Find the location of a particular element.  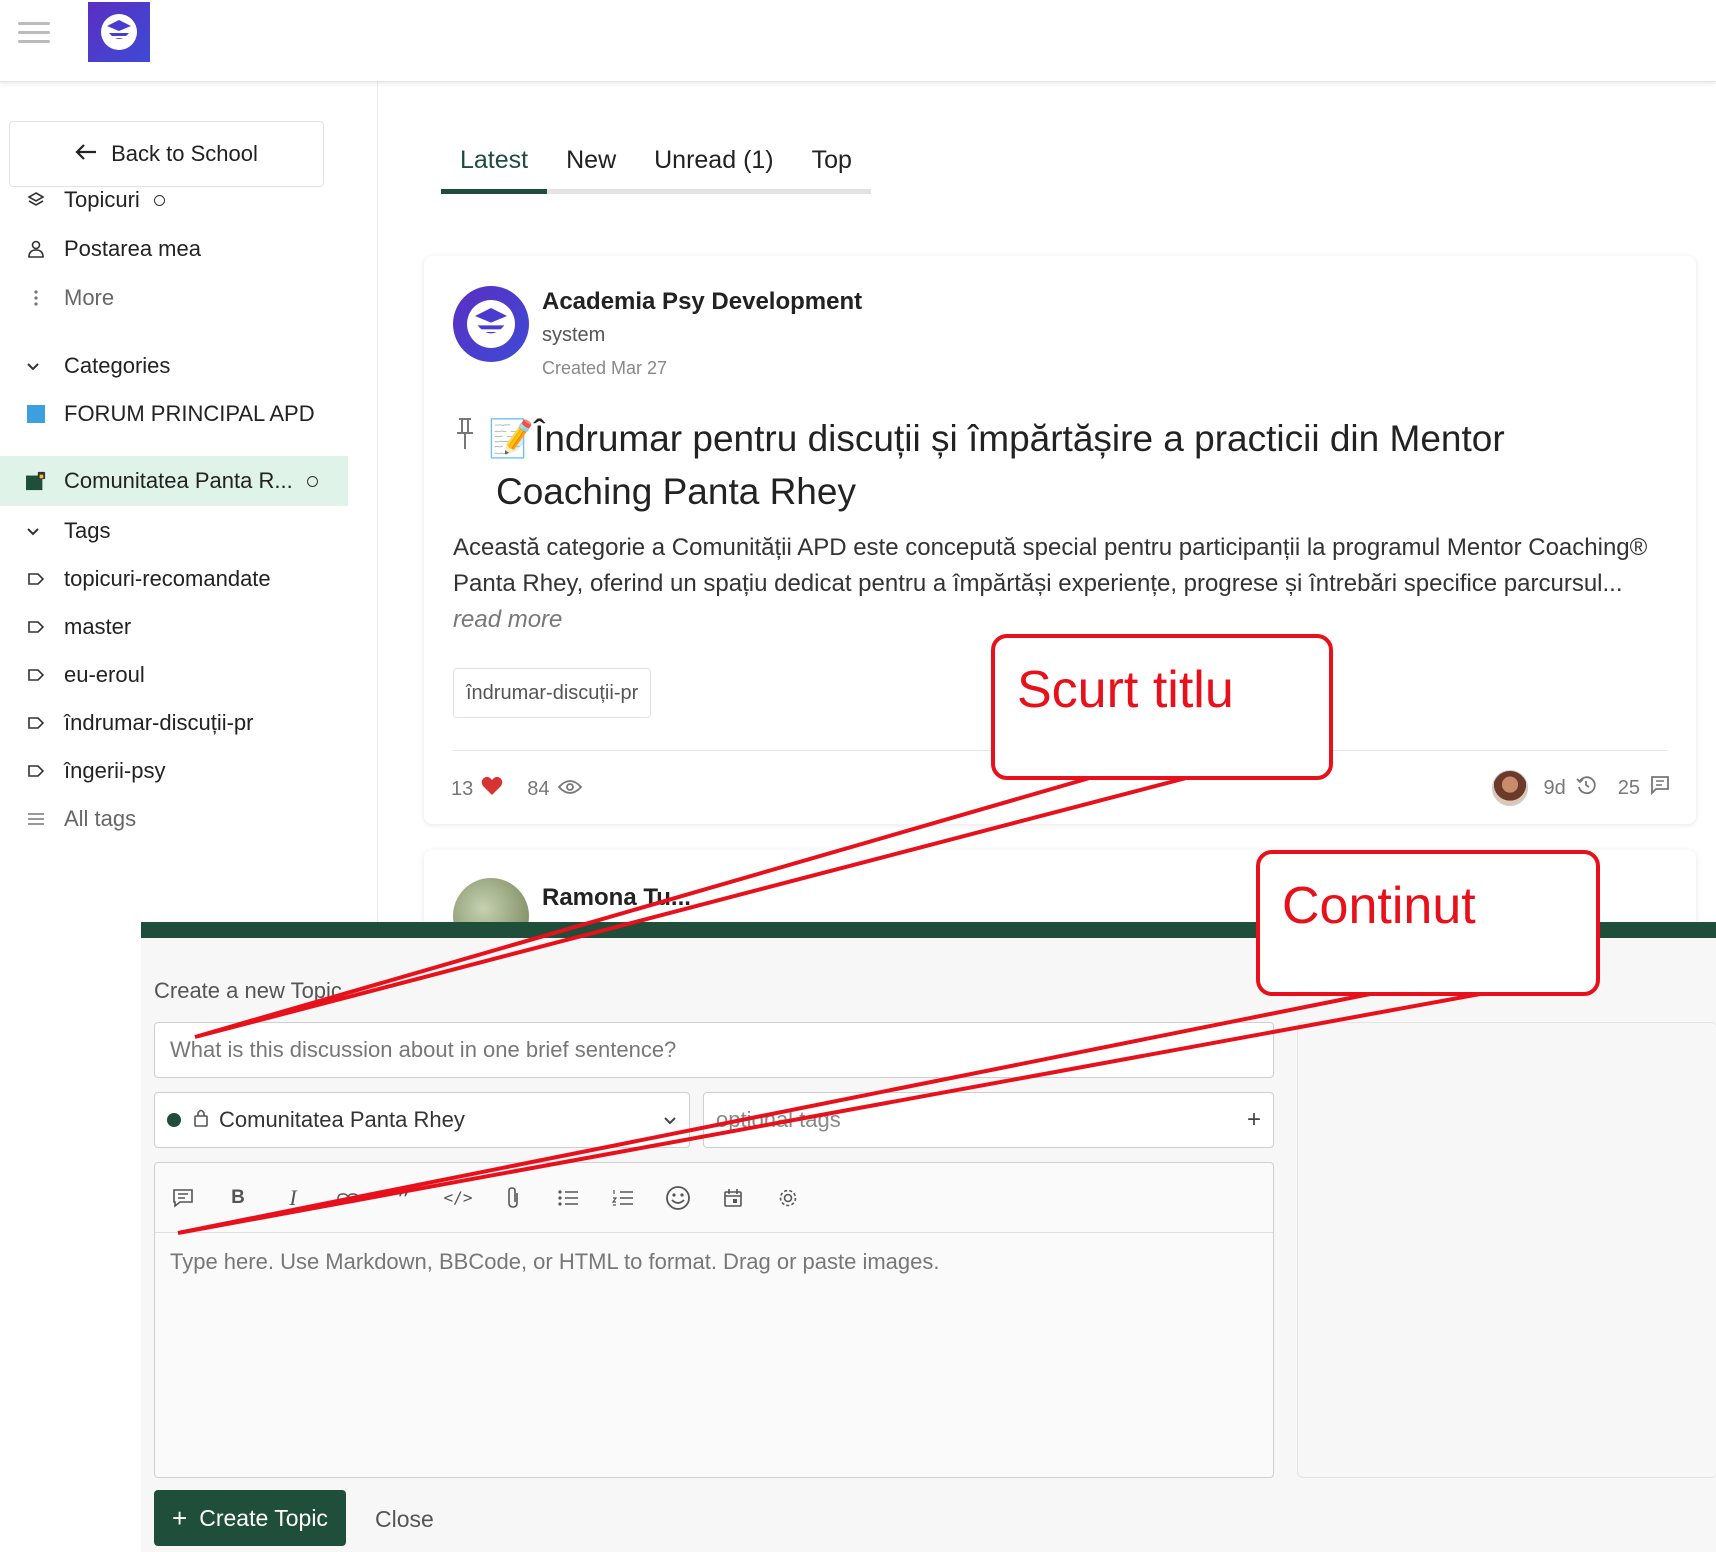

read-more-link: read more is located at coordinates (507, 619).